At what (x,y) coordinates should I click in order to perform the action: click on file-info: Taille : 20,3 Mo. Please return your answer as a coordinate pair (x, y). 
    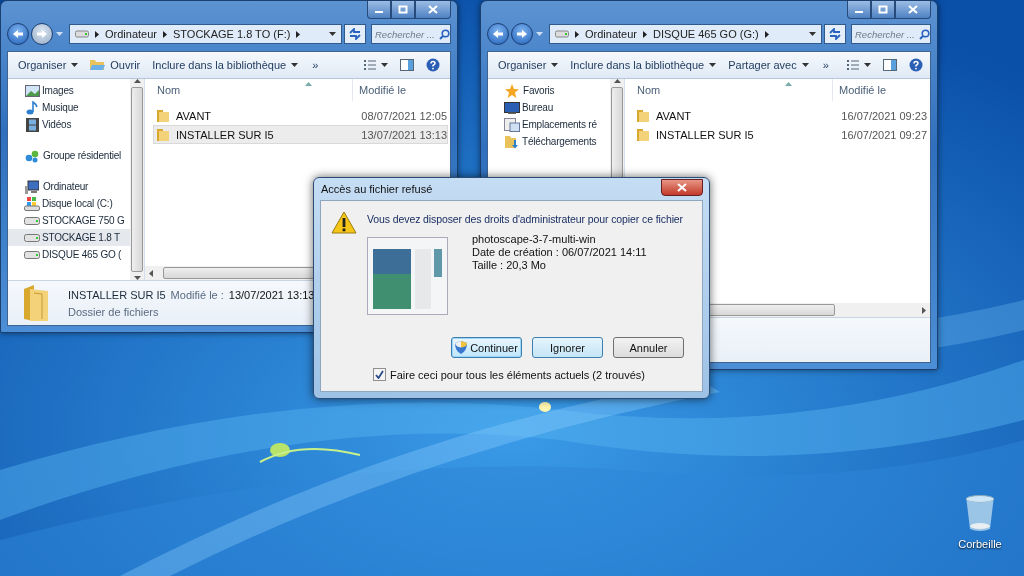
    Looking at the image, I should click on (509, 265).